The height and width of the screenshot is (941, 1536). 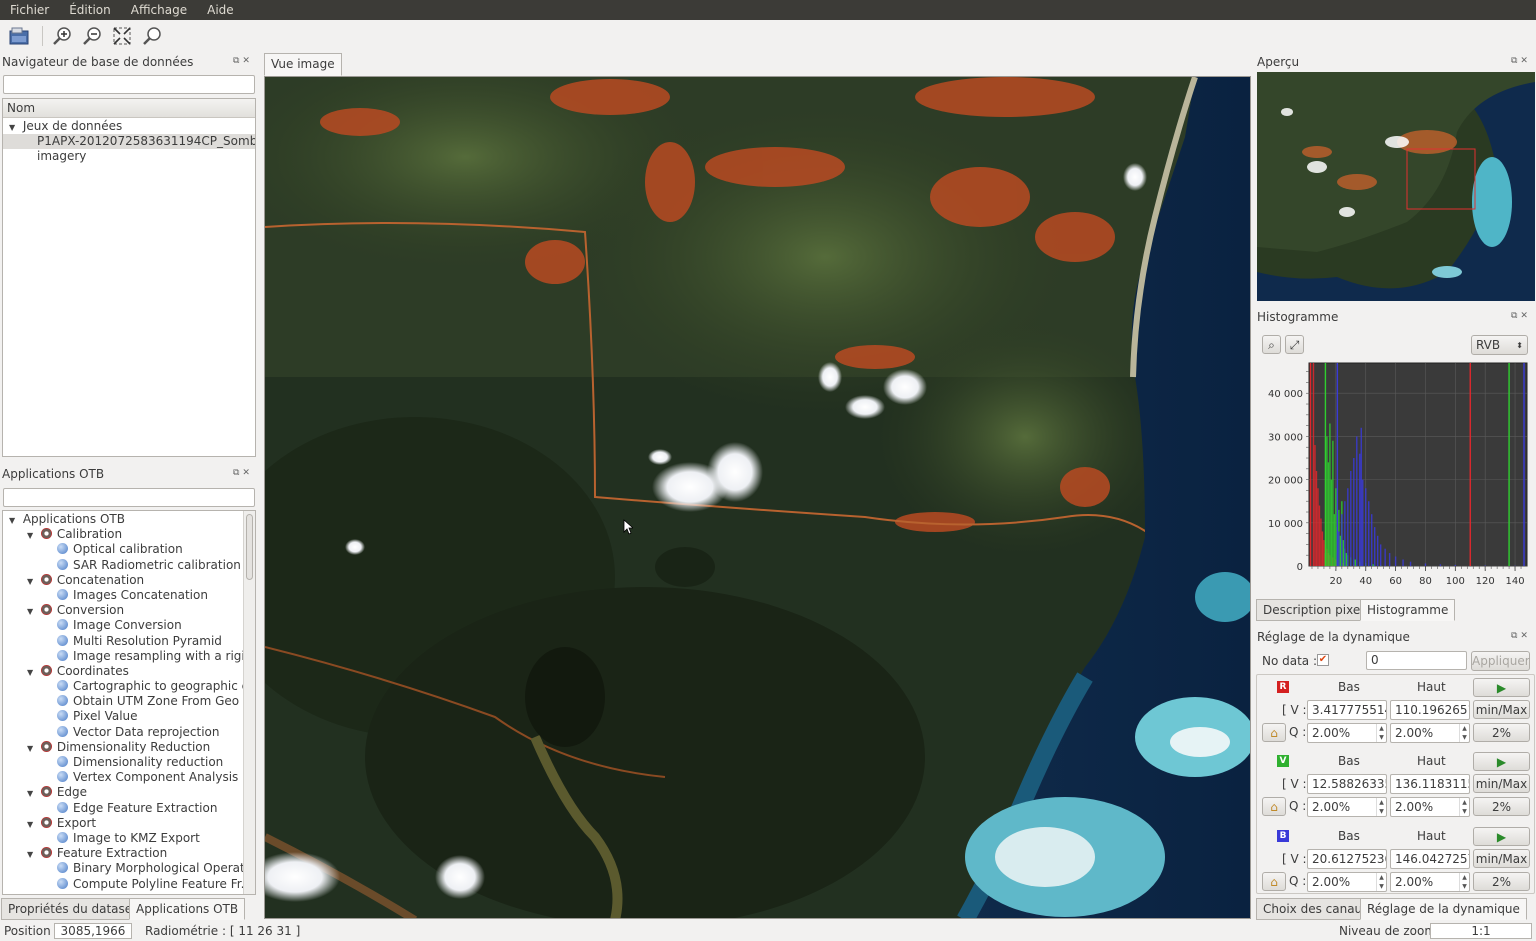 I want to click on tree-root-datasets: ▼ Jeux de données, so click(x=129, y=126).